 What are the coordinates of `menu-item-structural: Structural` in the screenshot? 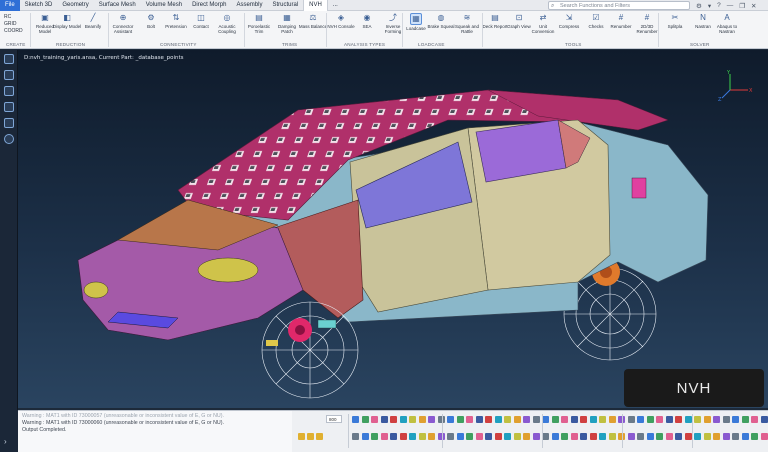 It's located at (285, 5).